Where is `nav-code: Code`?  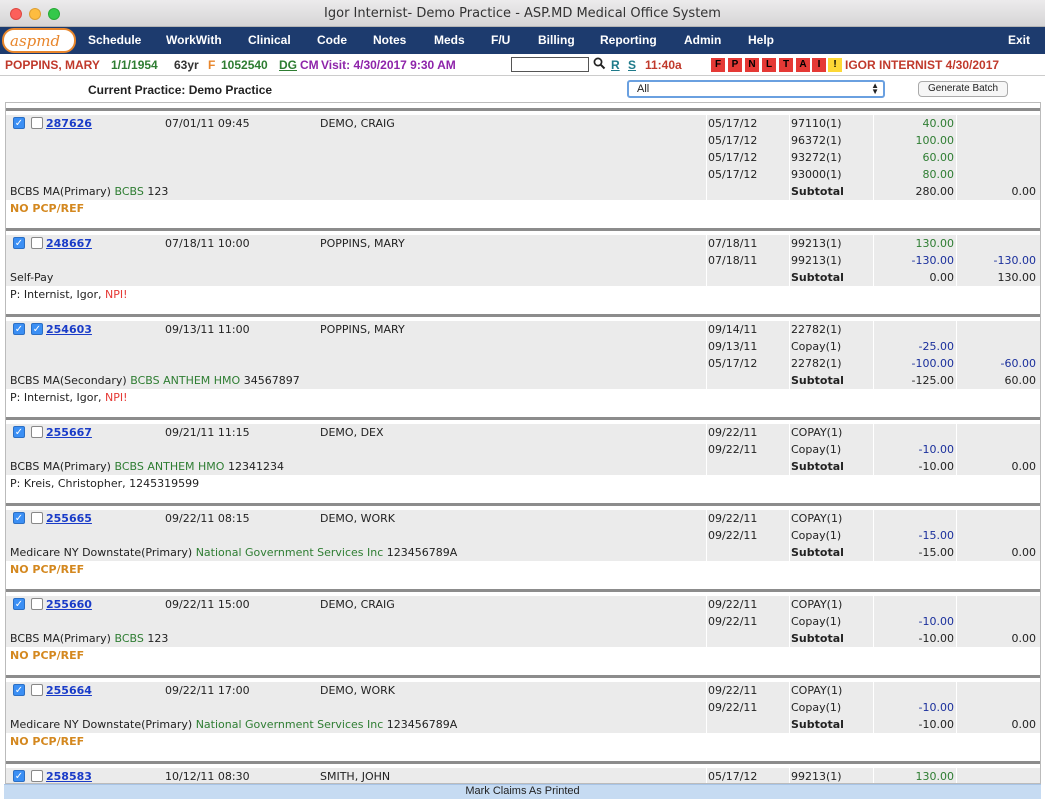 nav-code: Code is located at coordinates (332, 40).